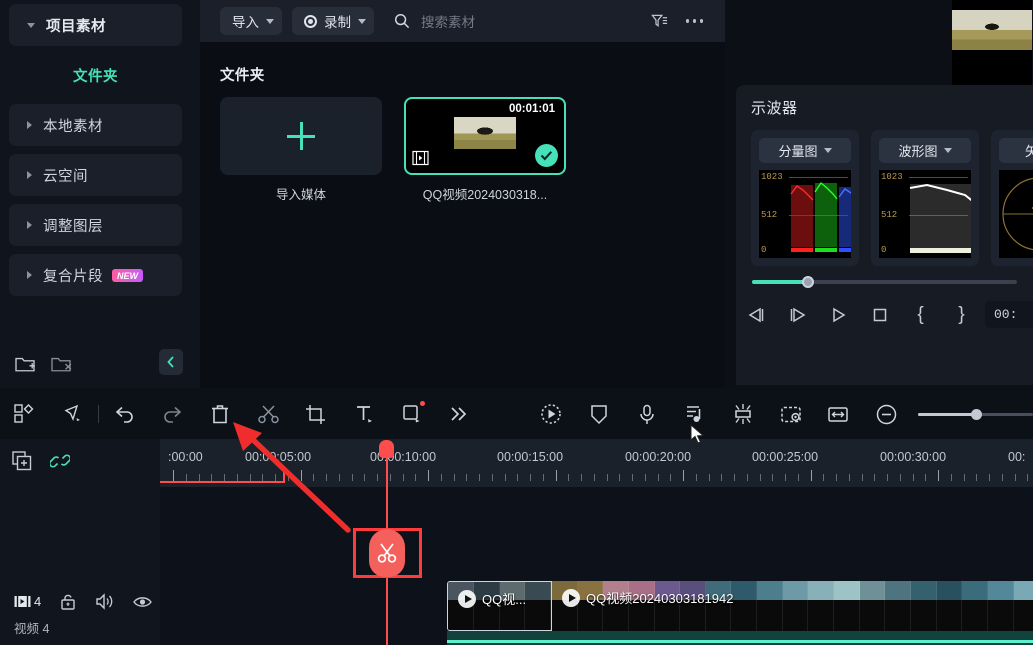  What do you see at coordinates (316, 414) in the screenshot?
I see `crop-icon` at bounding box center [316, 414].